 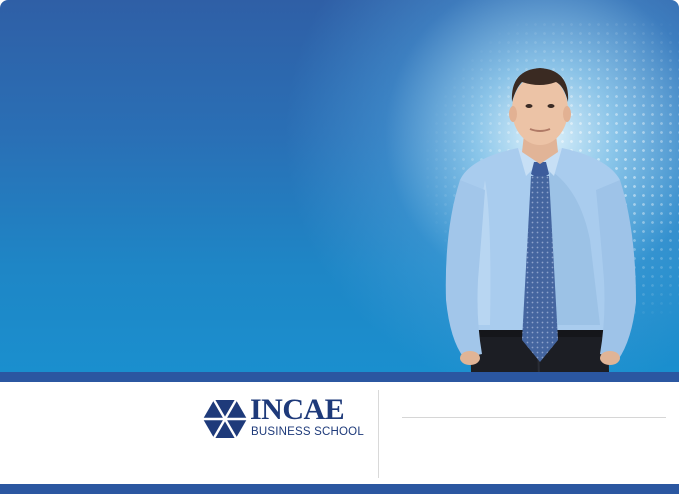 What do you see at coordinates (307, 432) in the screenshot?
I see `brand-tagline: BUSINESS SCHOOL` at bounding box center [307, 432].